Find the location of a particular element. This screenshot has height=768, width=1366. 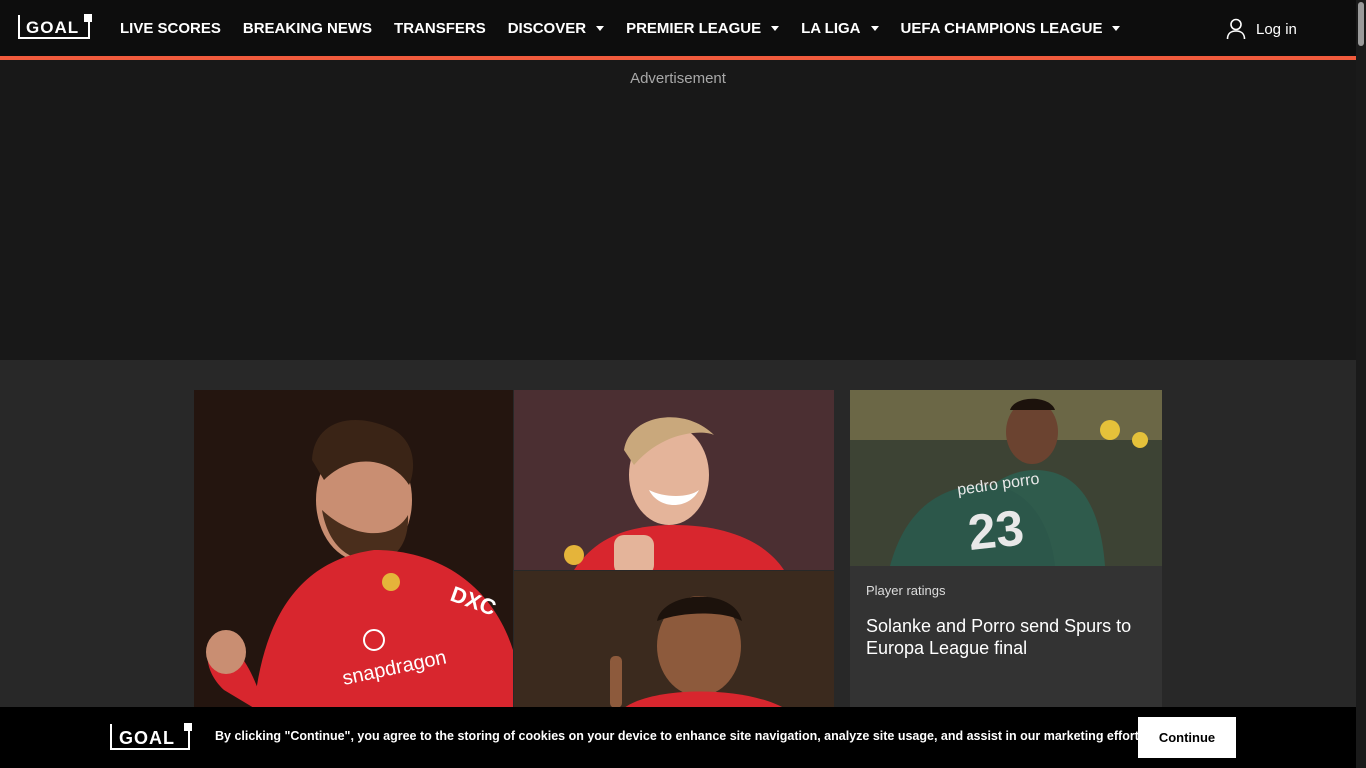

hero-photo-player-celebrating: DXC snapdragon is located at coordinates (353, 549).